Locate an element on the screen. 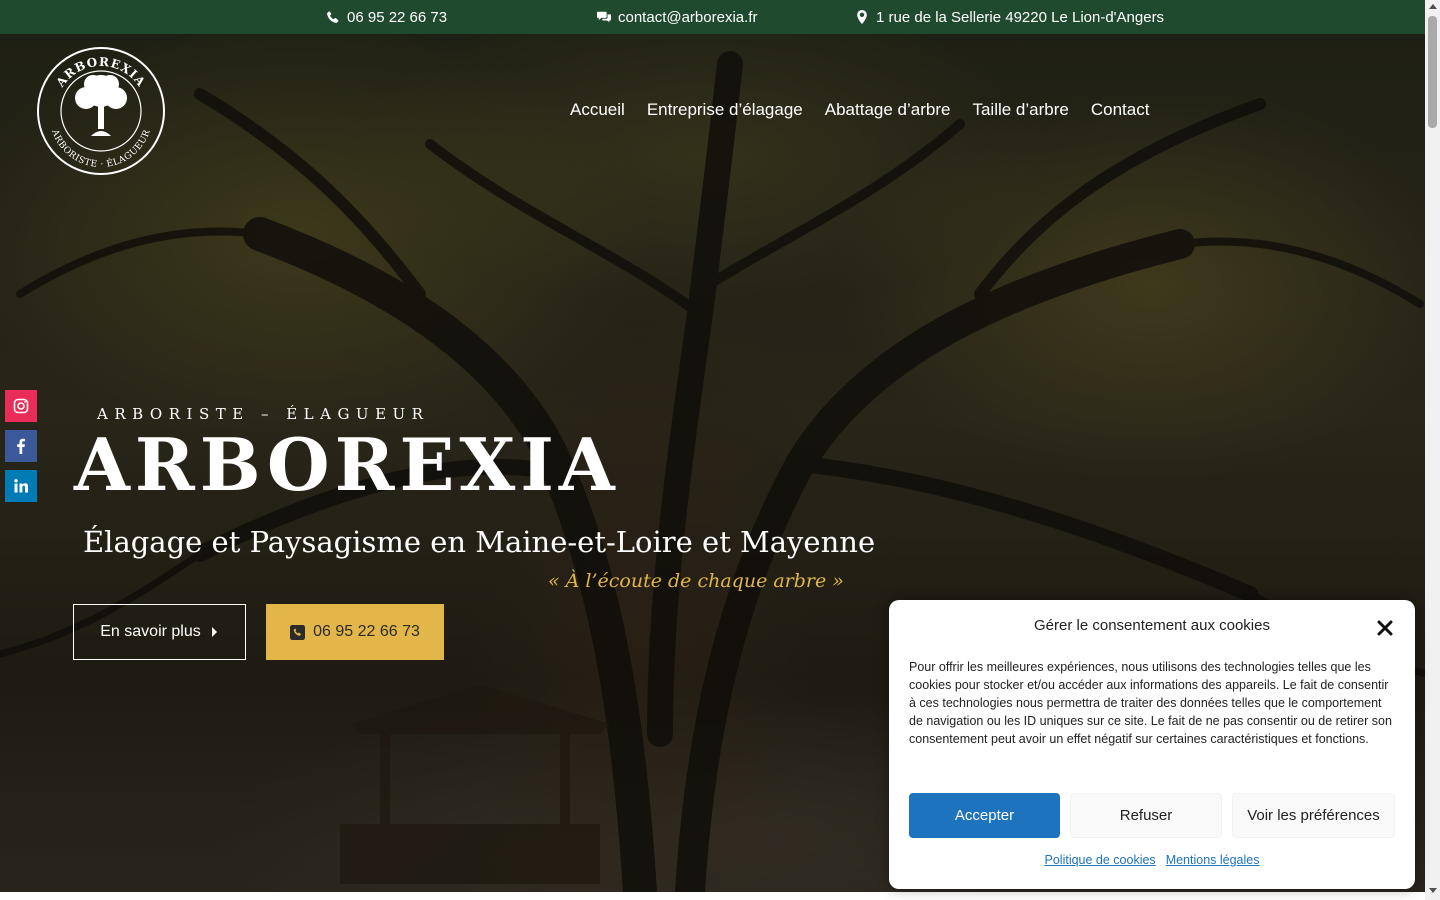  nav-item-abattage-arbre: Abattage d’arbre is located at coordinates (888, 110).